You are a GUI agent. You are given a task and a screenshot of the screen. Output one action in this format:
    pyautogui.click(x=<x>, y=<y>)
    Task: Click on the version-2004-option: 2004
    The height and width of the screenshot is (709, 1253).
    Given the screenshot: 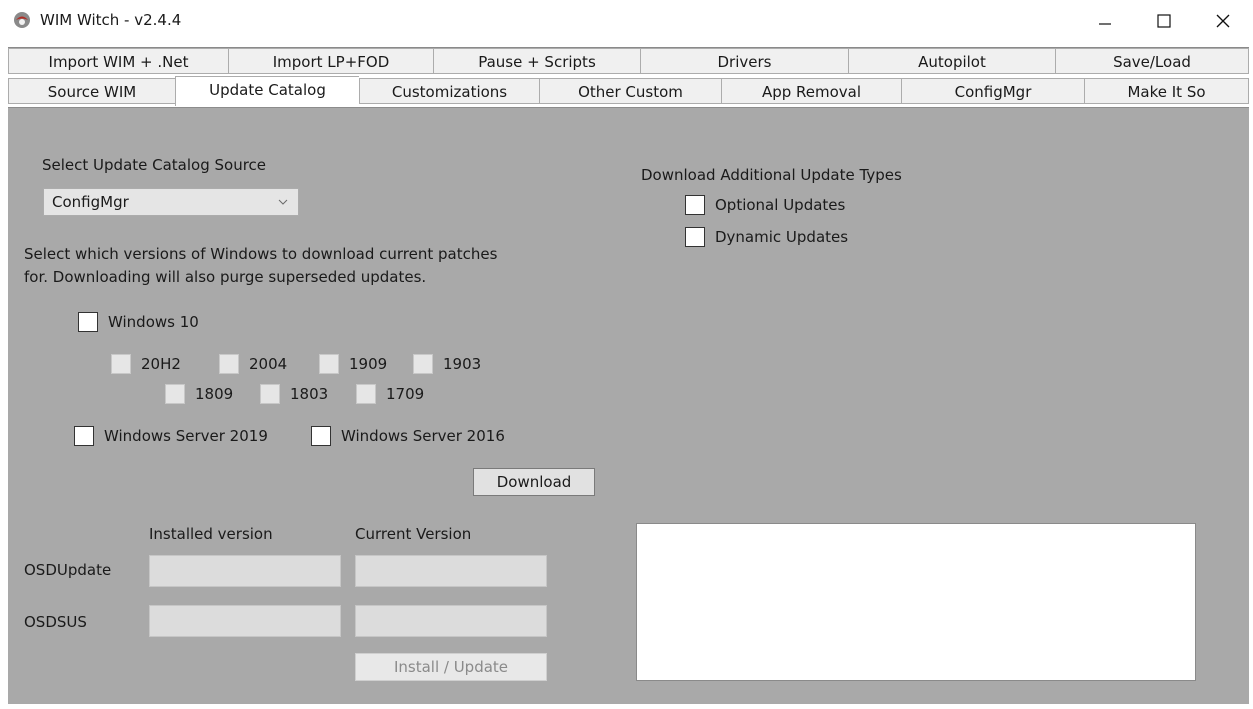 What is the action you would take?
    pyautogui.click(x=253, y=364)
    